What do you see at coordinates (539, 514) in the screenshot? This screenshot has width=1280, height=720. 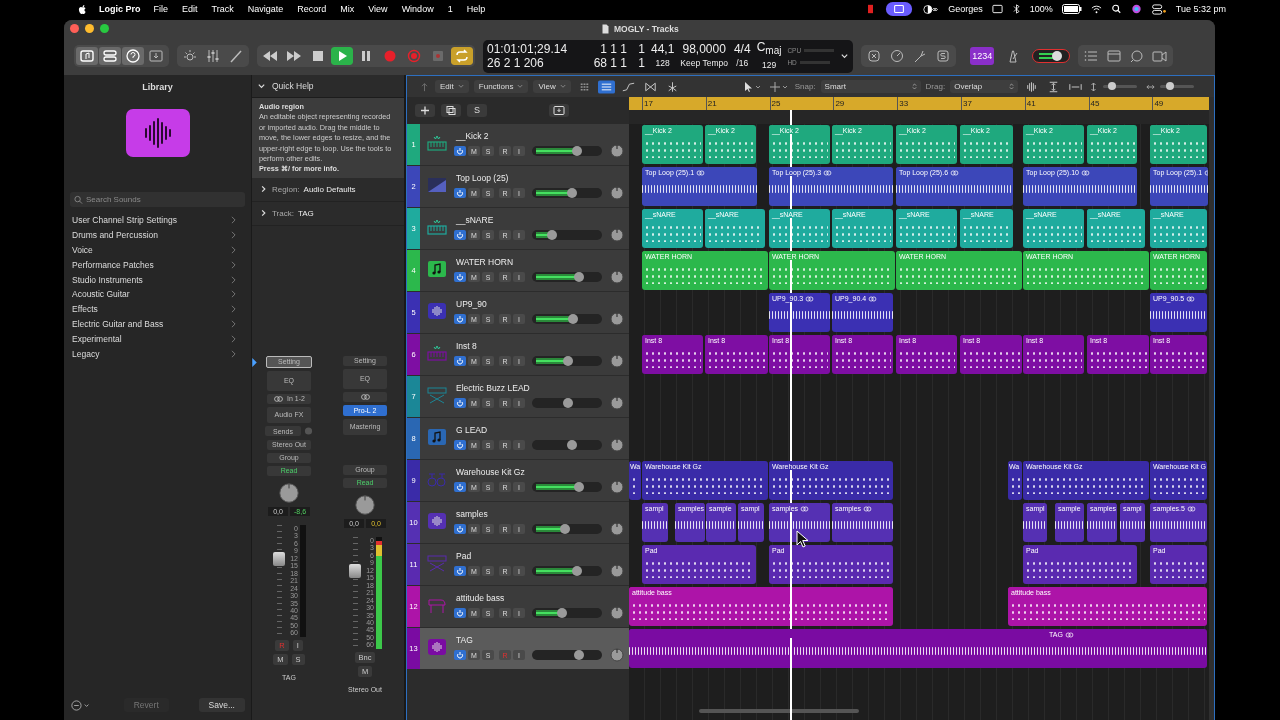 I see `track-name: samples` at bounding box center [539, 514].